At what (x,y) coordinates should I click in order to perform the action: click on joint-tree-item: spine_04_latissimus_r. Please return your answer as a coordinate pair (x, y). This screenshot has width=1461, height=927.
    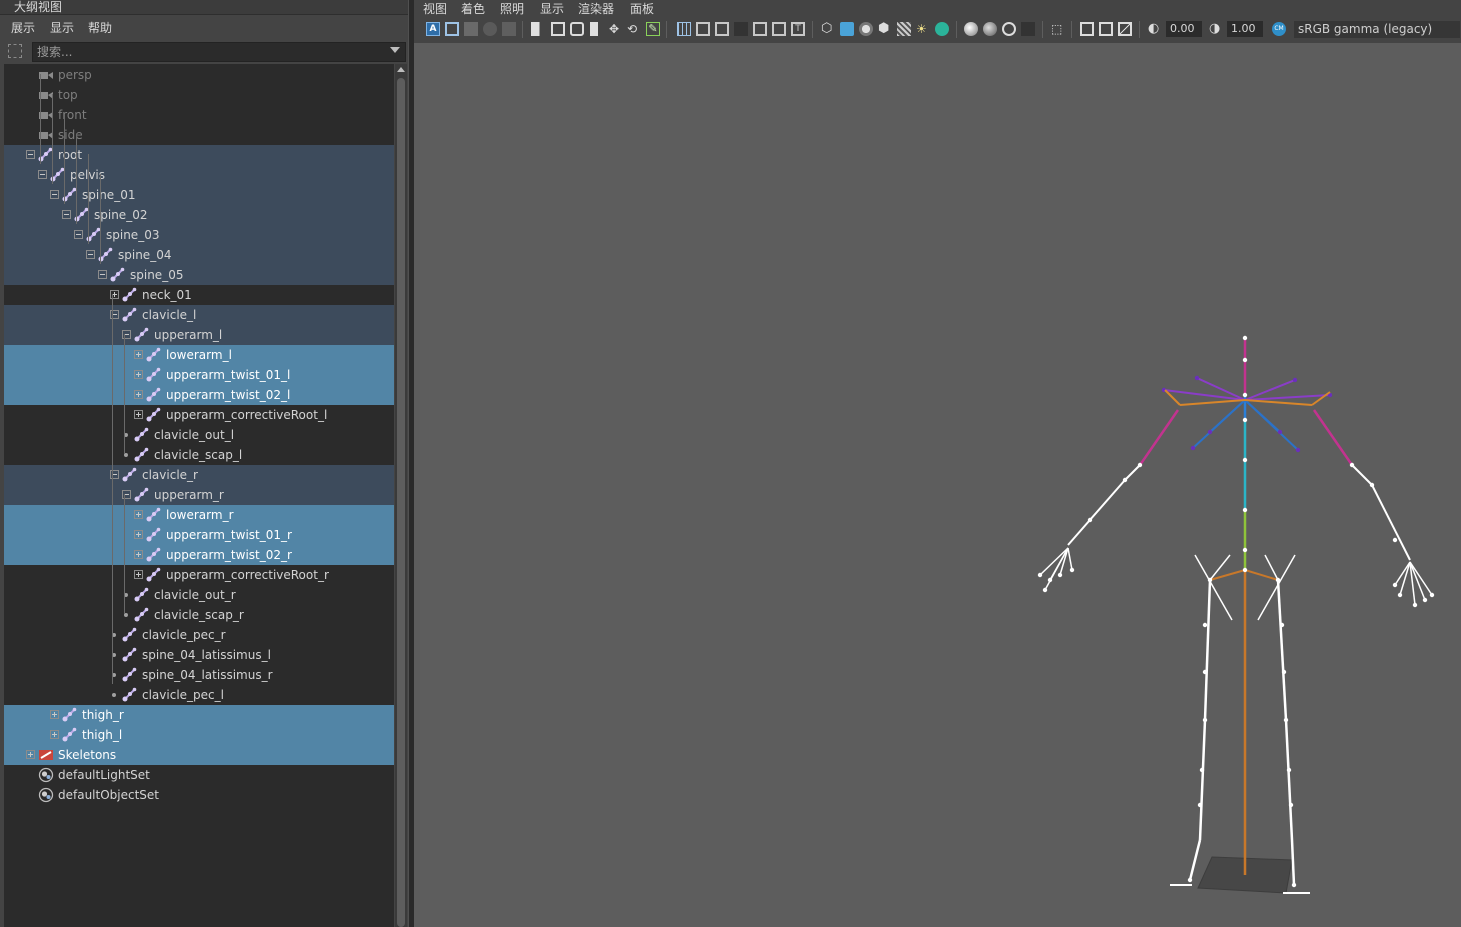
    Looking at the image, I should click on (199, 675).